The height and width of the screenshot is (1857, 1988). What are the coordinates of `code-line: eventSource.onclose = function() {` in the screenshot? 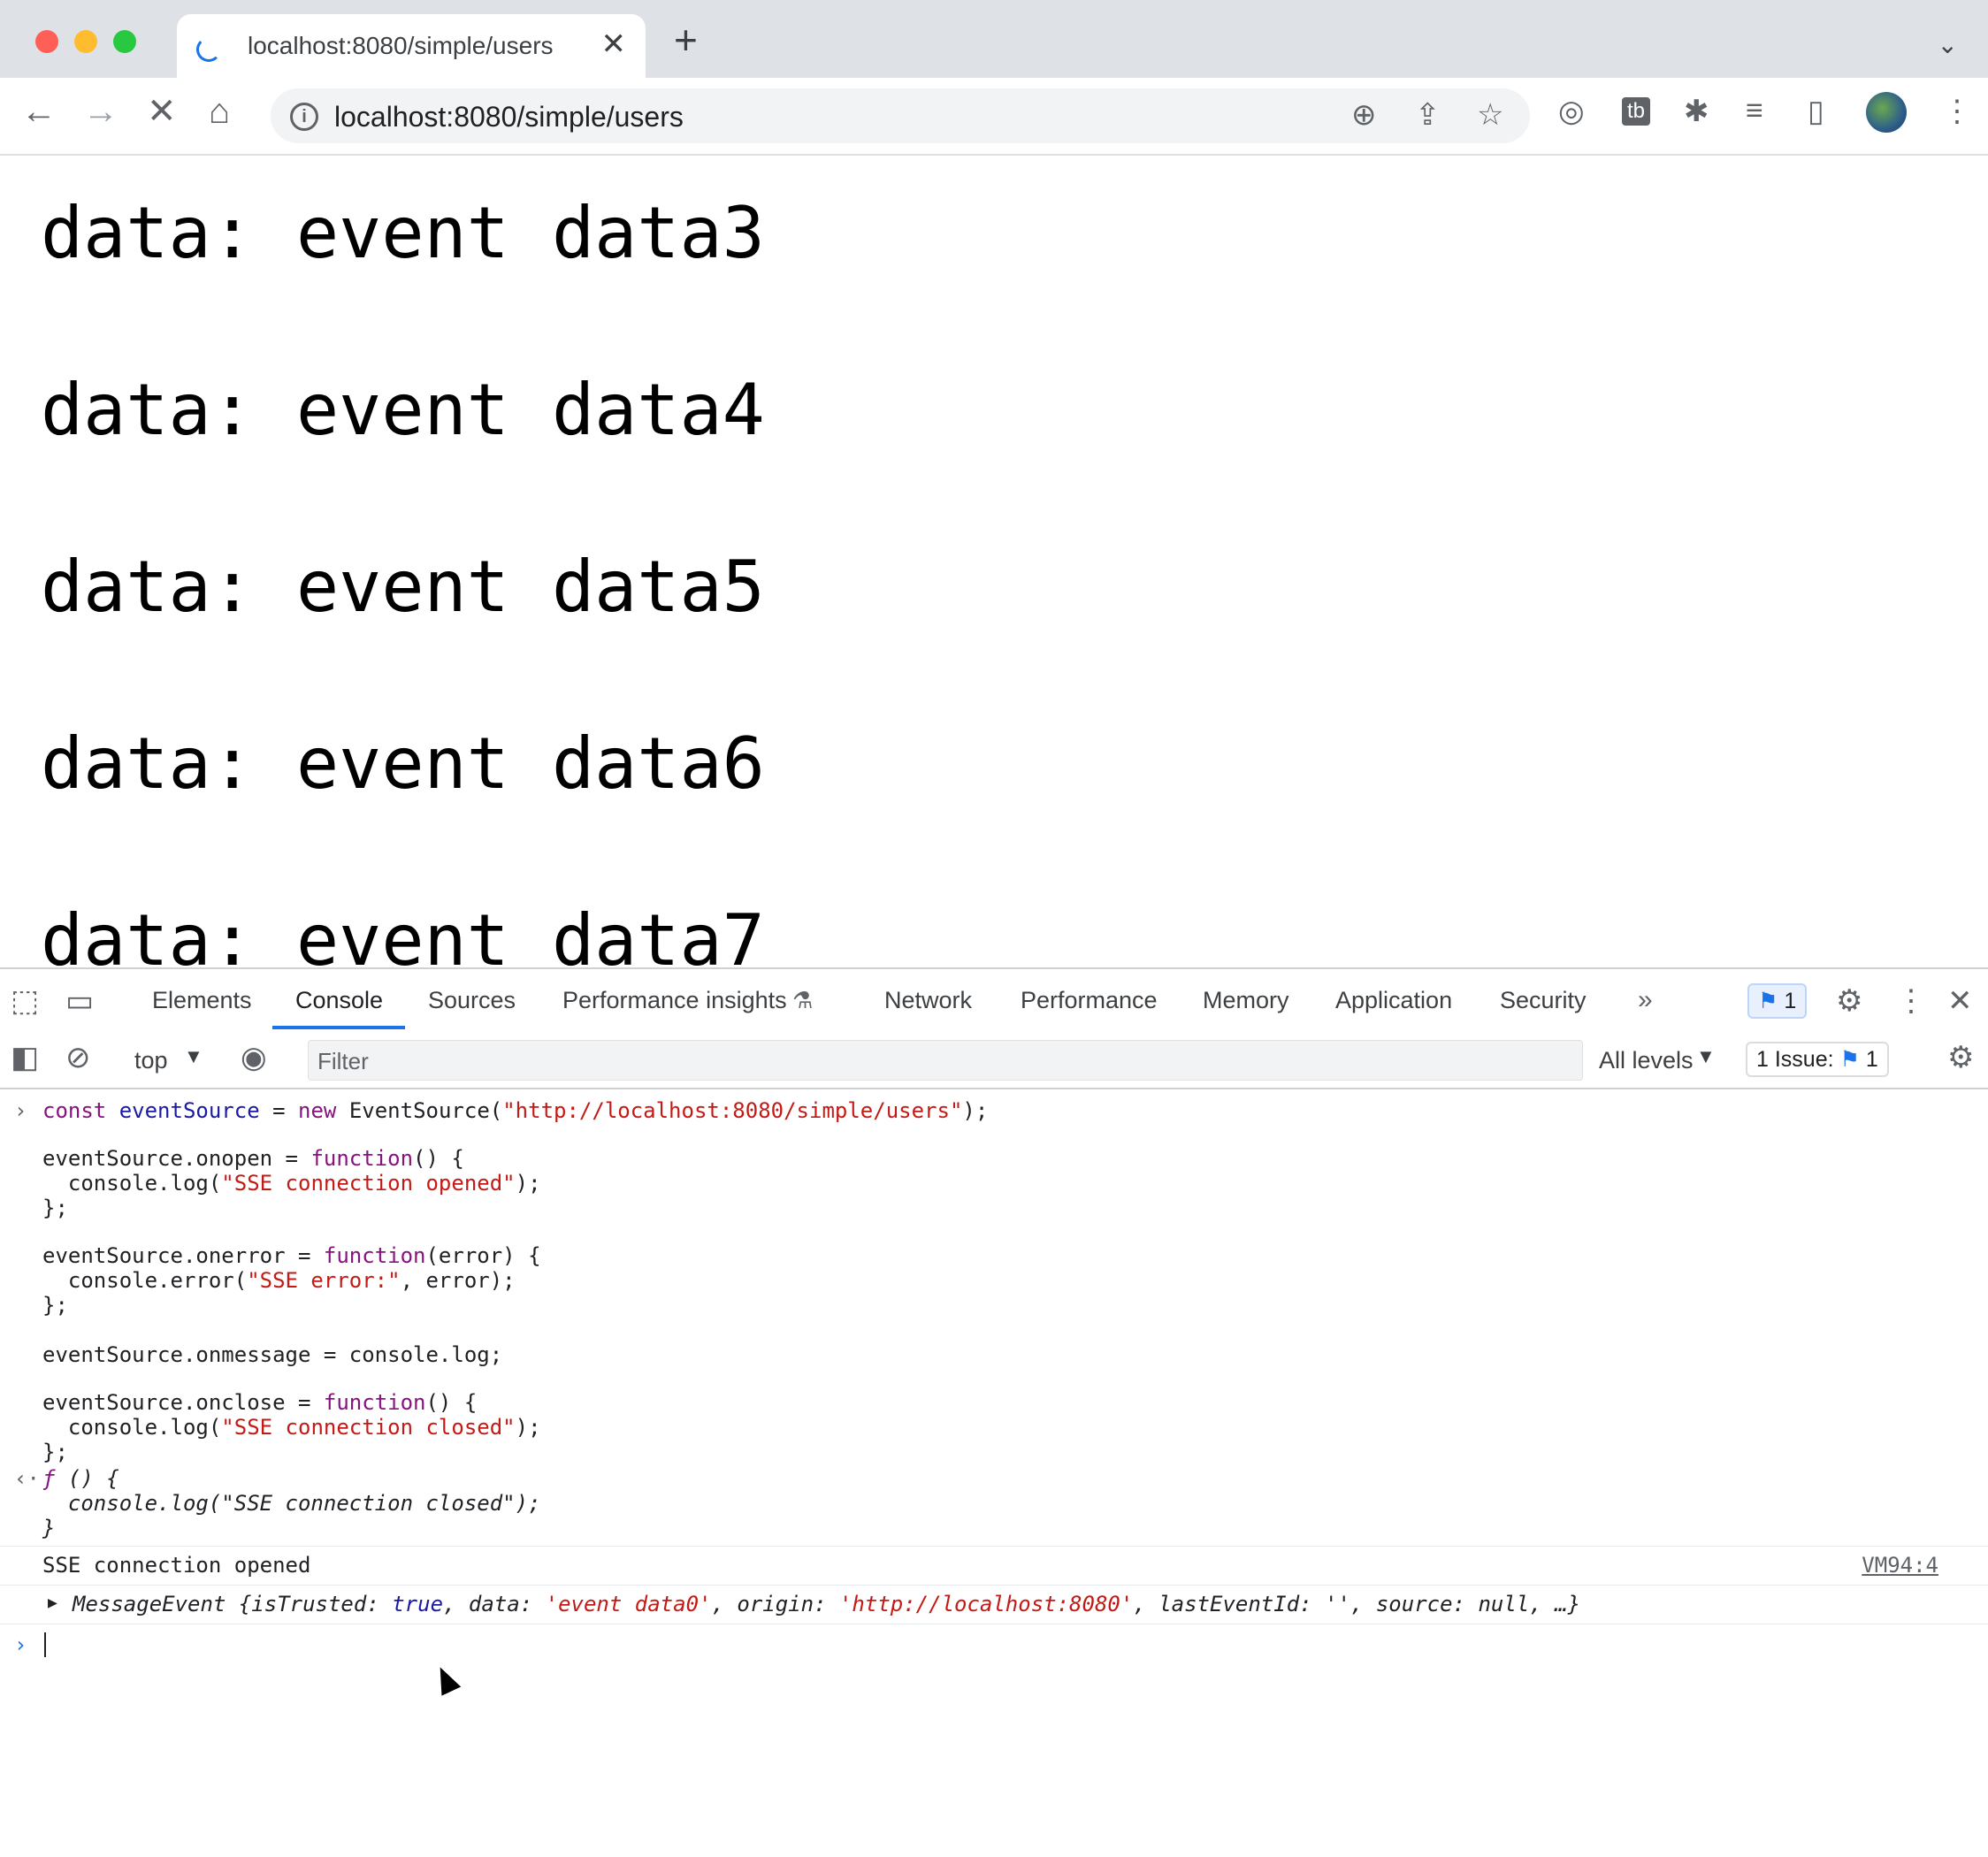 It's located at (260, 1402).